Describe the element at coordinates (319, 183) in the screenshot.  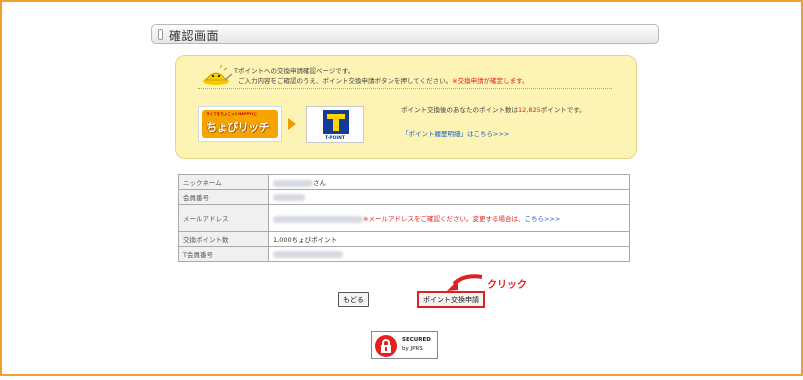
I see `nickname-suffix: さん` at that location.